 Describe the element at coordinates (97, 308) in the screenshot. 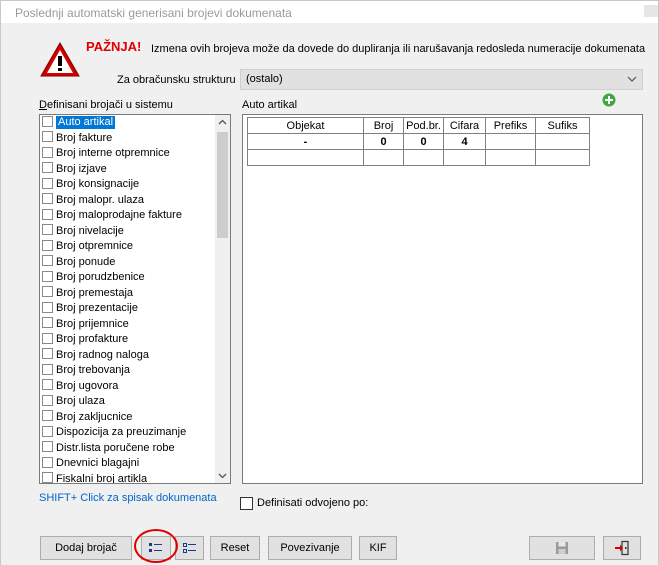

I see `list-item-label: Broj prezentacije` at that location.